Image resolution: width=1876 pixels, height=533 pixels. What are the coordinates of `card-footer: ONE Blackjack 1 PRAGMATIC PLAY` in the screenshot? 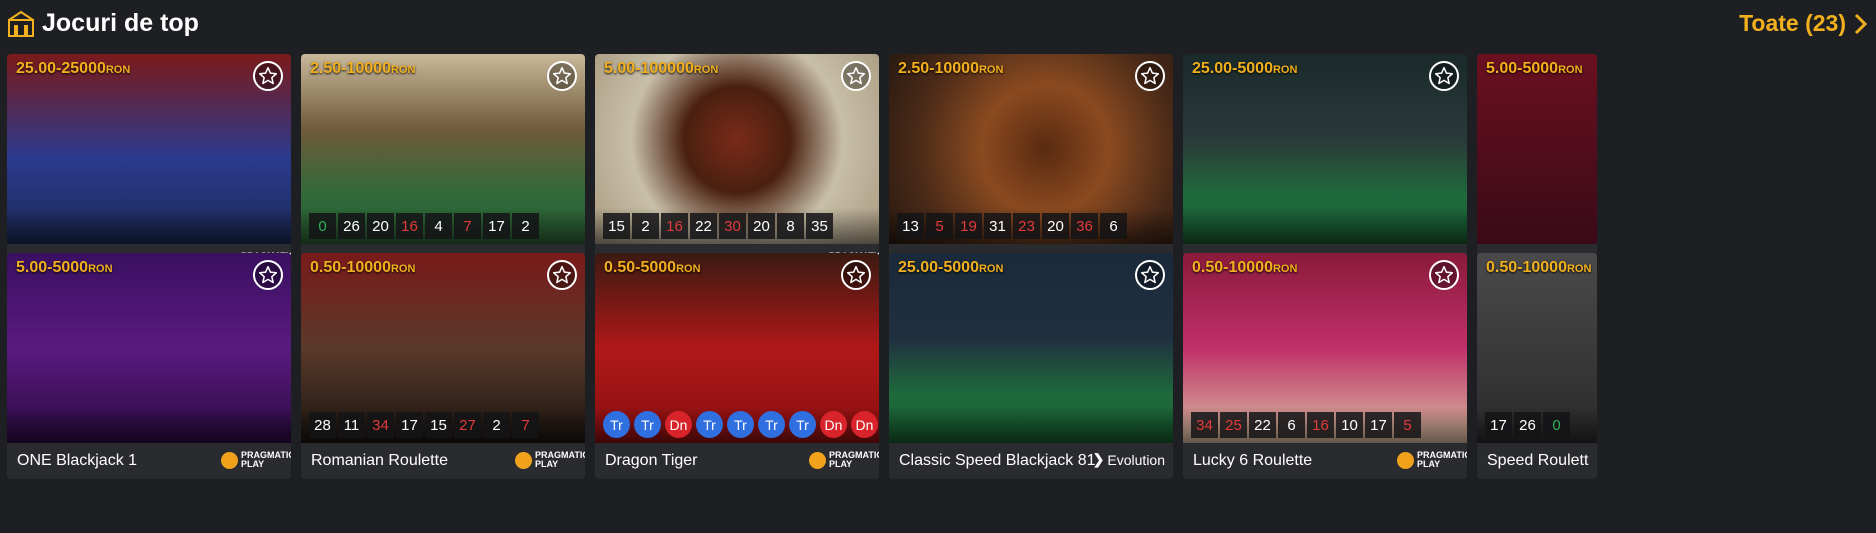 It's located at (149, 461).